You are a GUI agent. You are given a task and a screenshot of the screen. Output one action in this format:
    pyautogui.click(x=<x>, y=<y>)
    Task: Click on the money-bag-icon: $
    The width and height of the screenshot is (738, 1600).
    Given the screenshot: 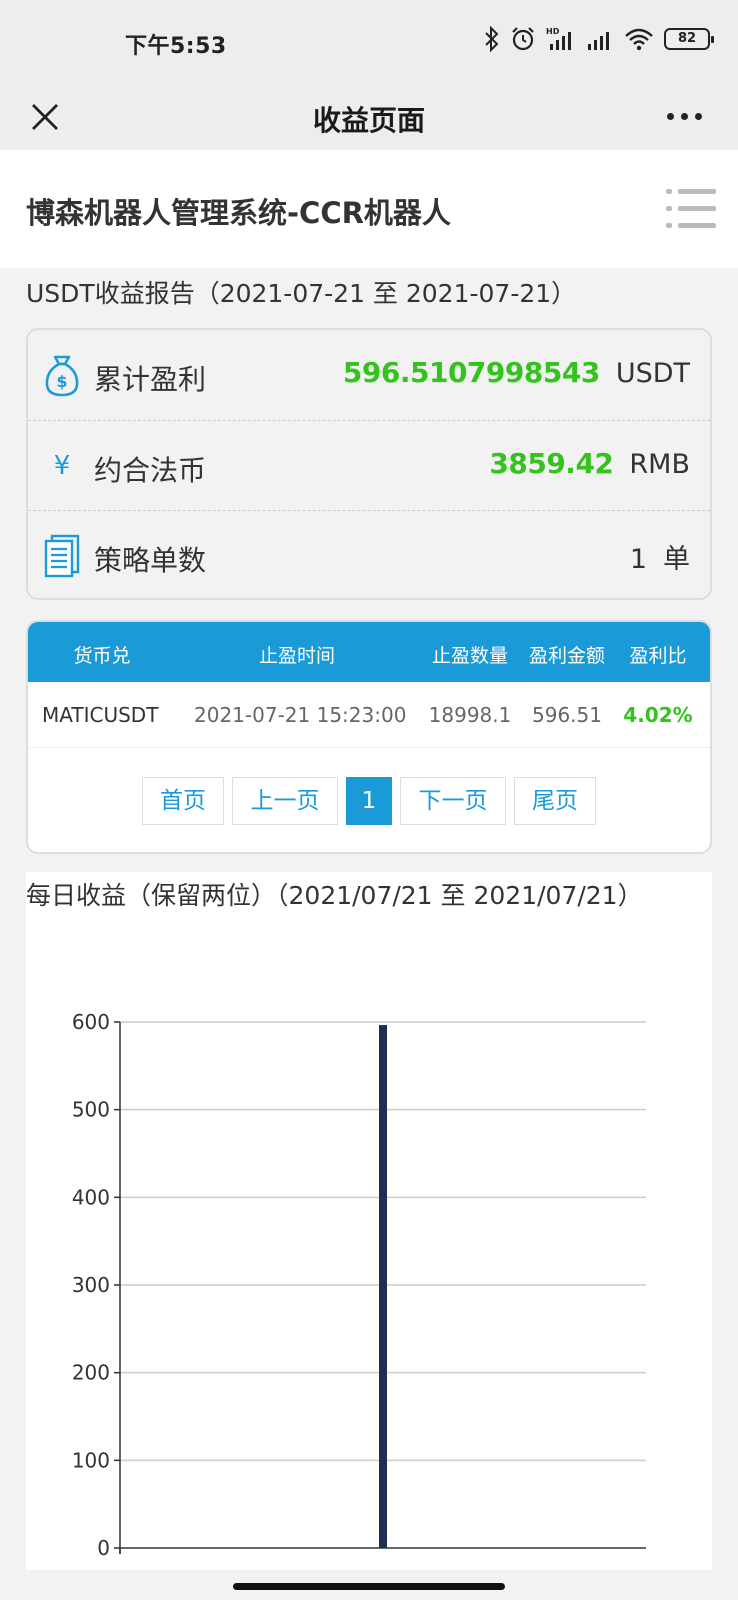 What is the action you would take?
    pyautogui.click(x=62, y=375)
    